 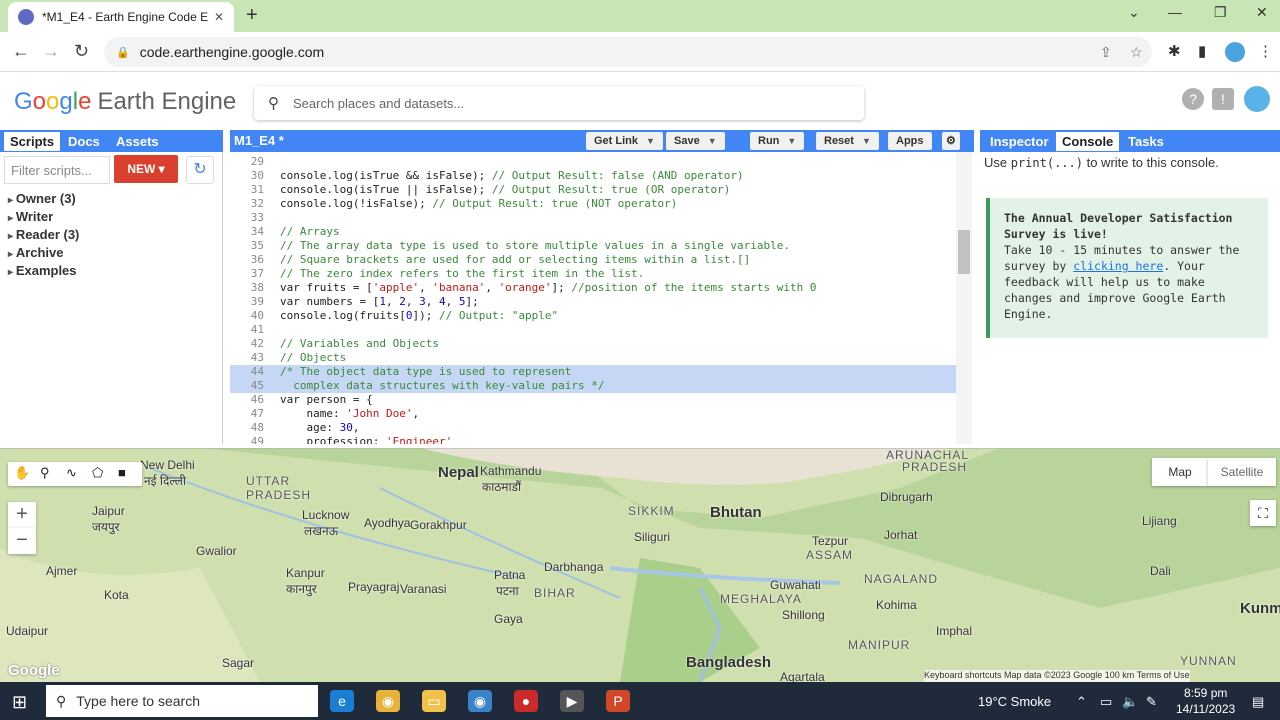 I want to click on browser-menu-icon: ⋮, so click(x=1265, y=51).